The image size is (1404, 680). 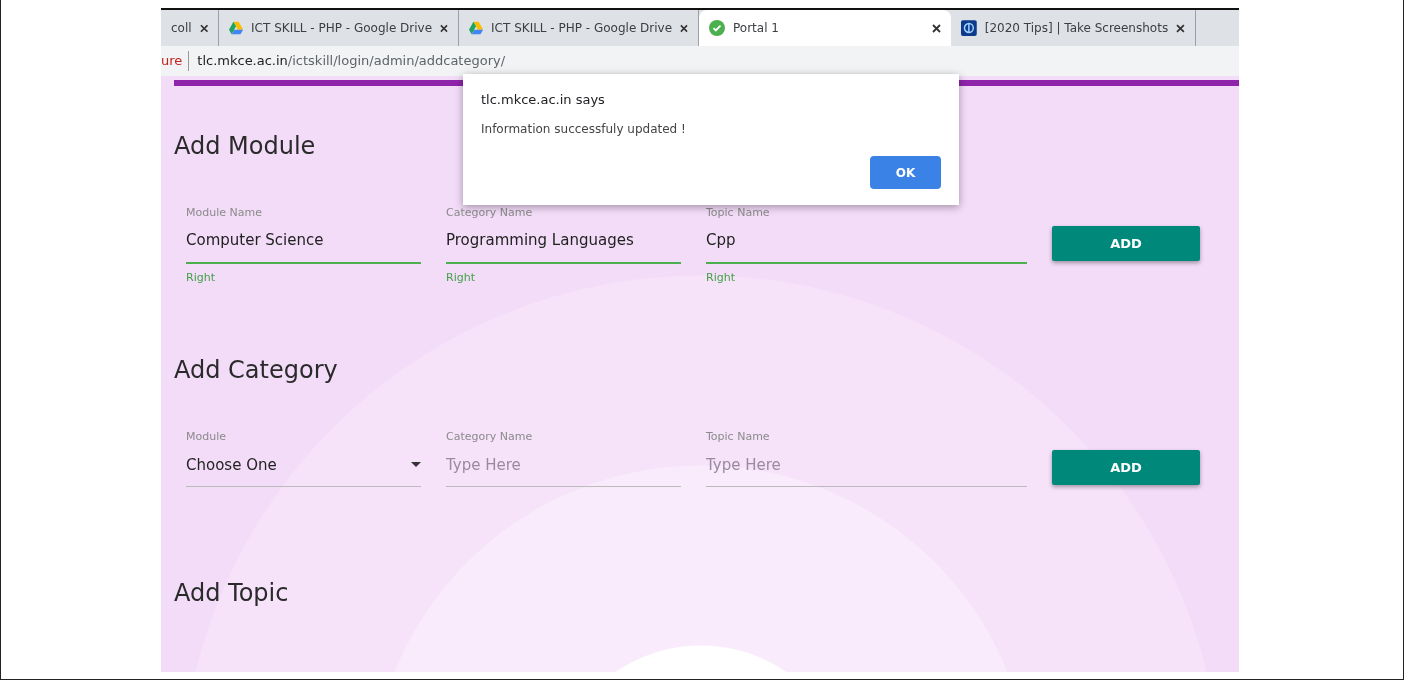 What do you see at coordinates (256, 371) in the screenshot?
I see `section-title: Add Category` at bounding box center [256, 371].